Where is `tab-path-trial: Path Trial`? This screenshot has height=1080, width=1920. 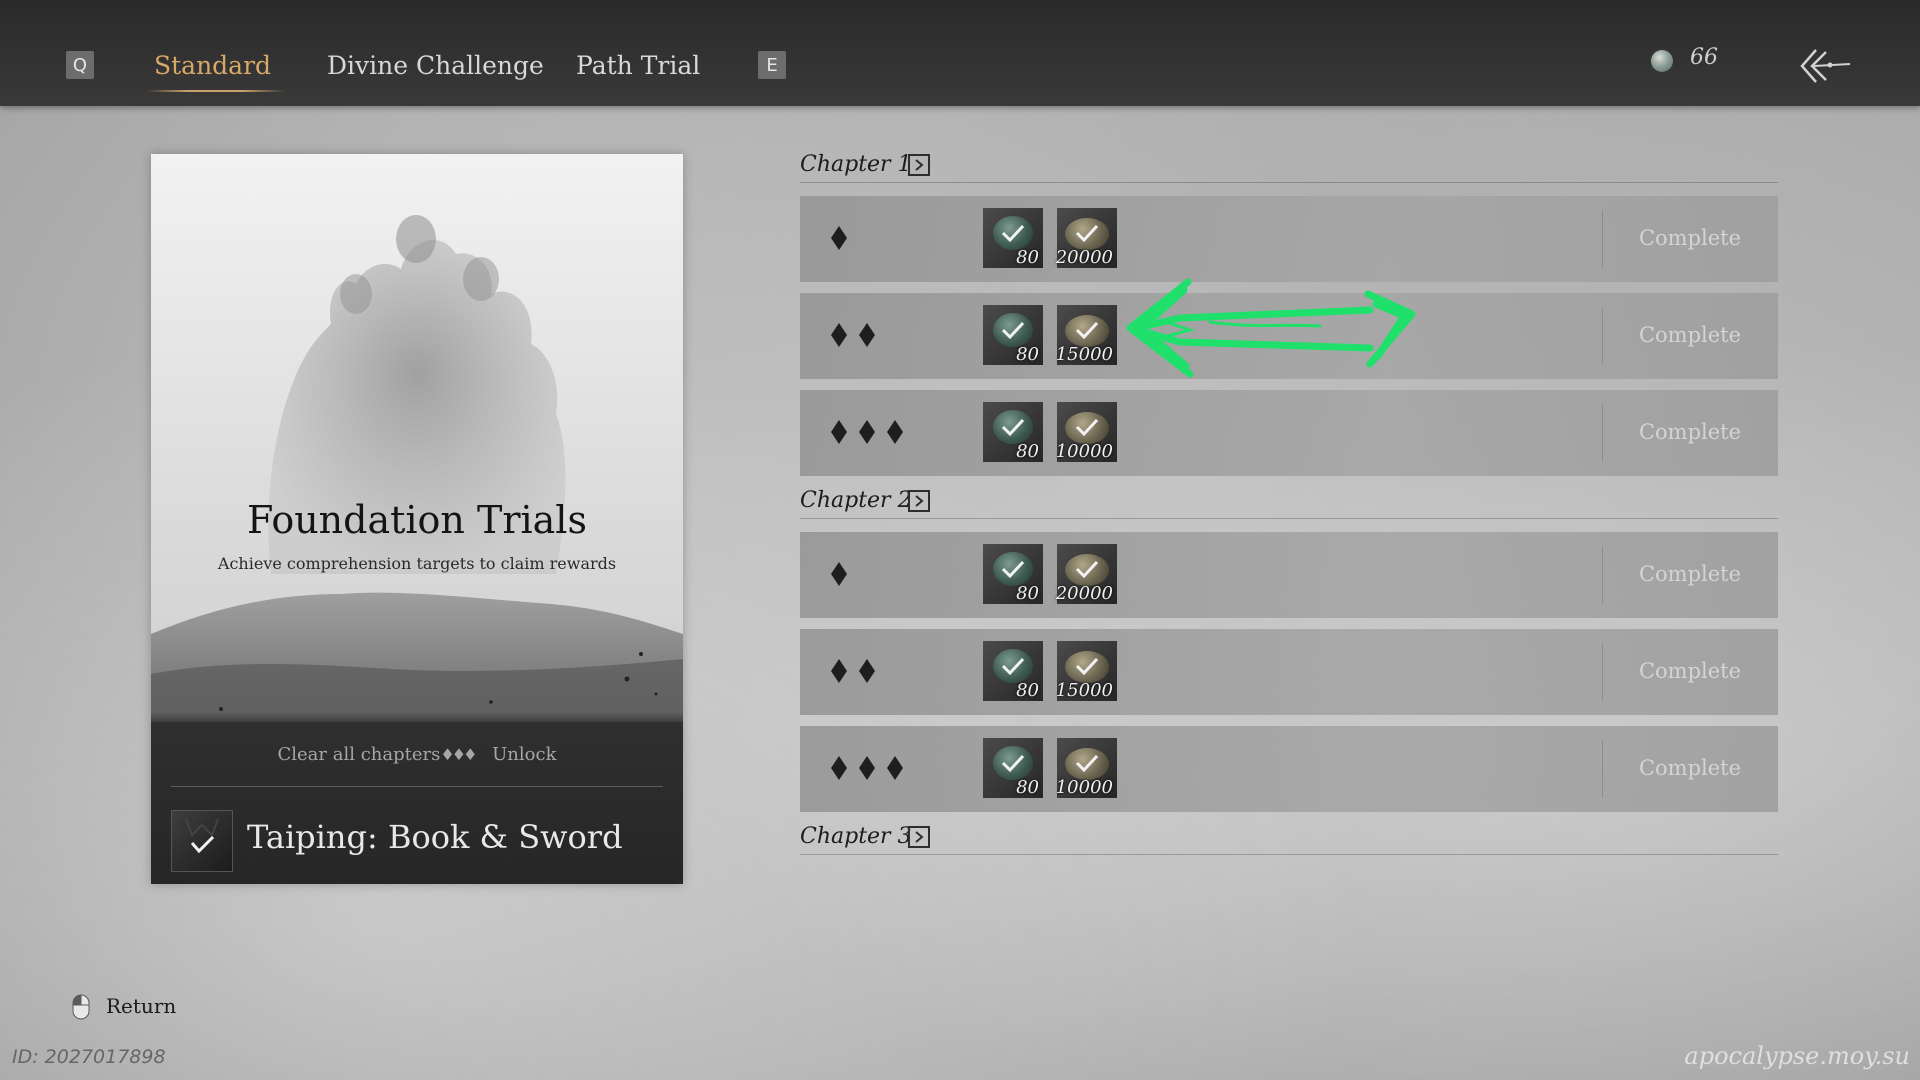
tab-path-trial: Path Trial is located at coordinates (638, 66).